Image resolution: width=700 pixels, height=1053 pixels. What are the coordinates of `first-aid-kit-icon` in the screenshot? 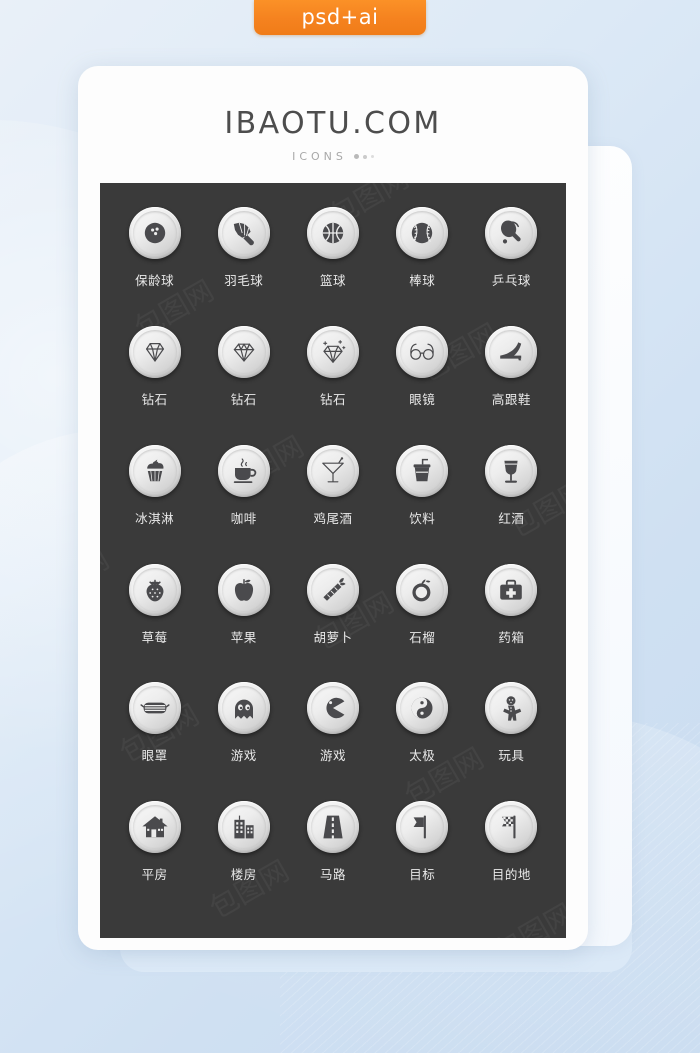 It's located at (511, 589).